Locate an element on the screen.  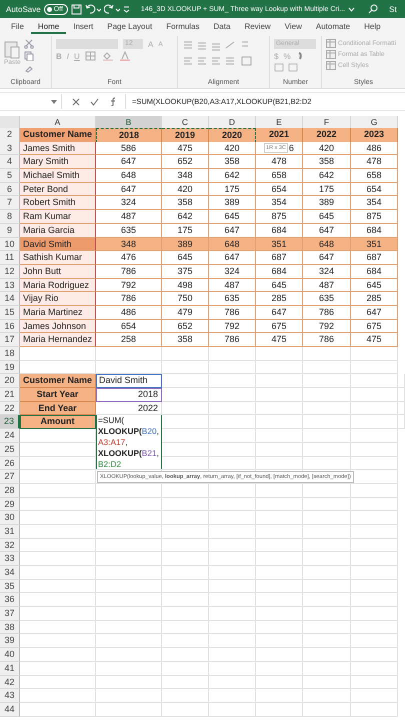
table-header-cell: 2019 is located at coordinates (185, 135).